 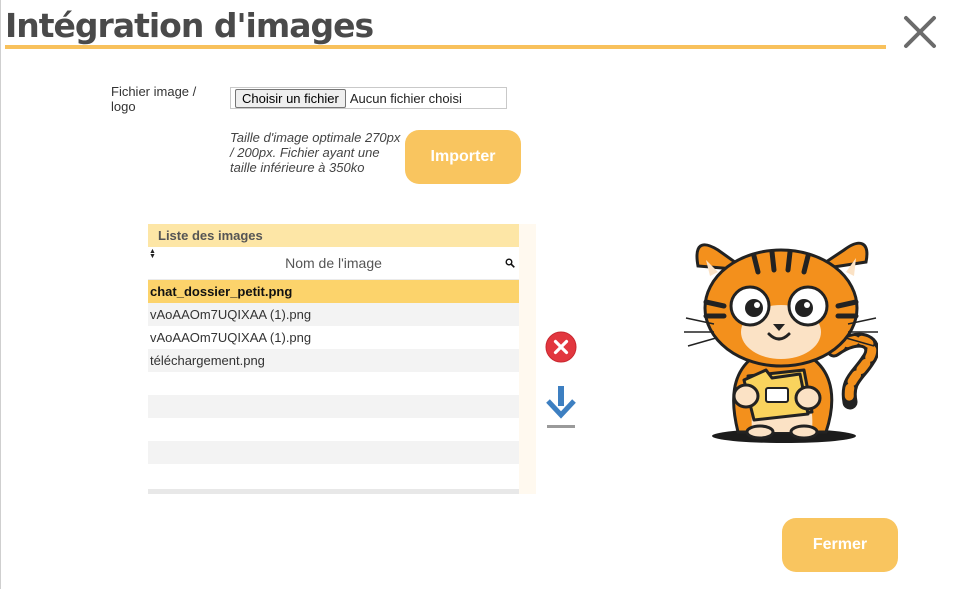 What do you see at coordinates (189, 25) in the screenshot?
I see `dialog-title: Intégration d'images` at bounding box center [189, 25].